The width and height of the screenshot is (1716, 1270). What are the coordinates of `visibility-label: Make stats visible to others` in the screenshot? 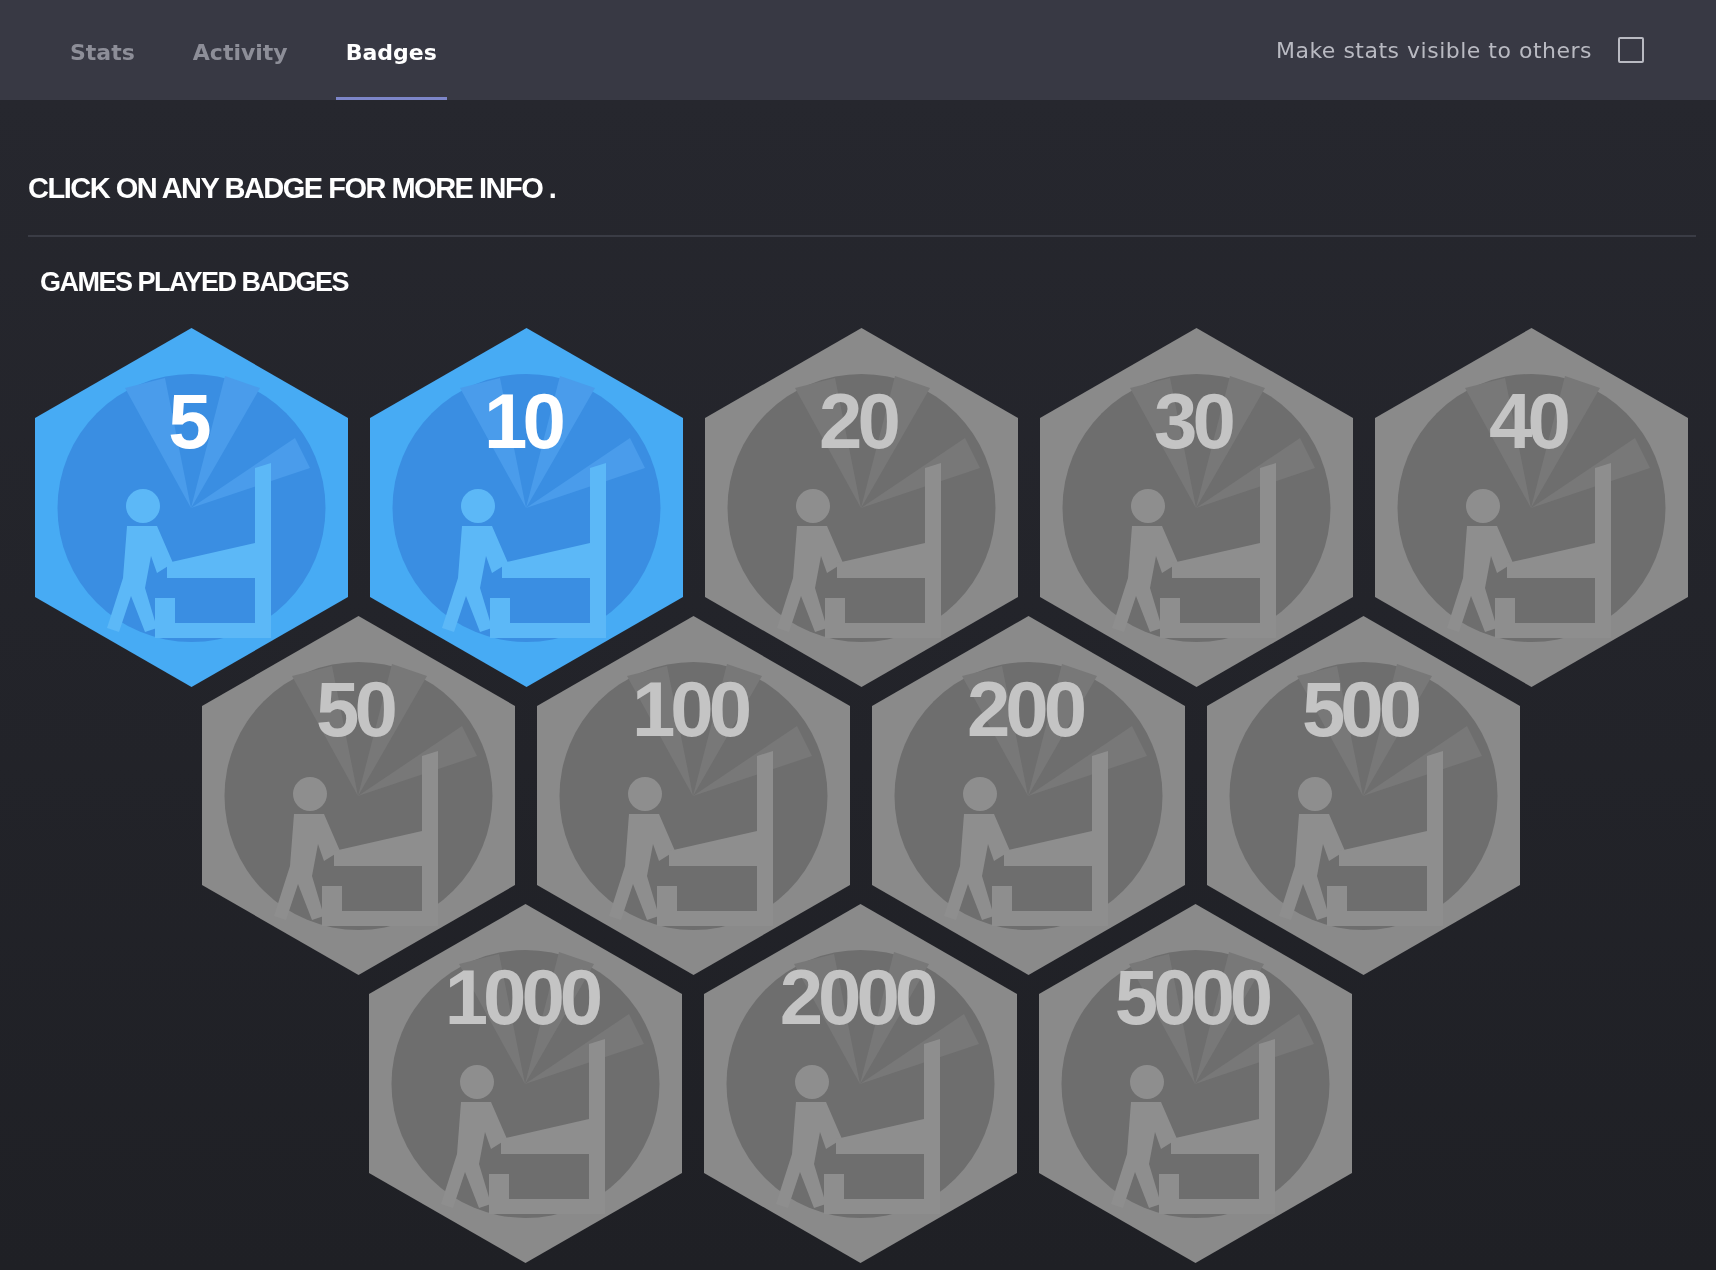 It's located at (1433, 50).